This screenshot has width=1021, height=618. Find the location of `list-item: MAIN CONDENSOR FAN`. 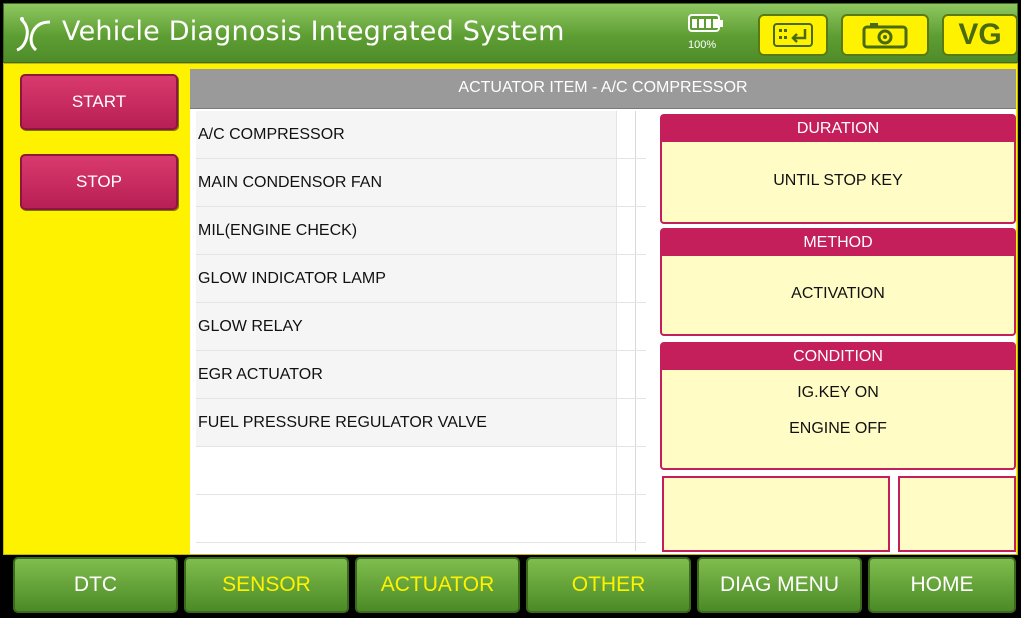

list-item: MAIN CONDENSOR FAN is located at coordinates (406, 183).